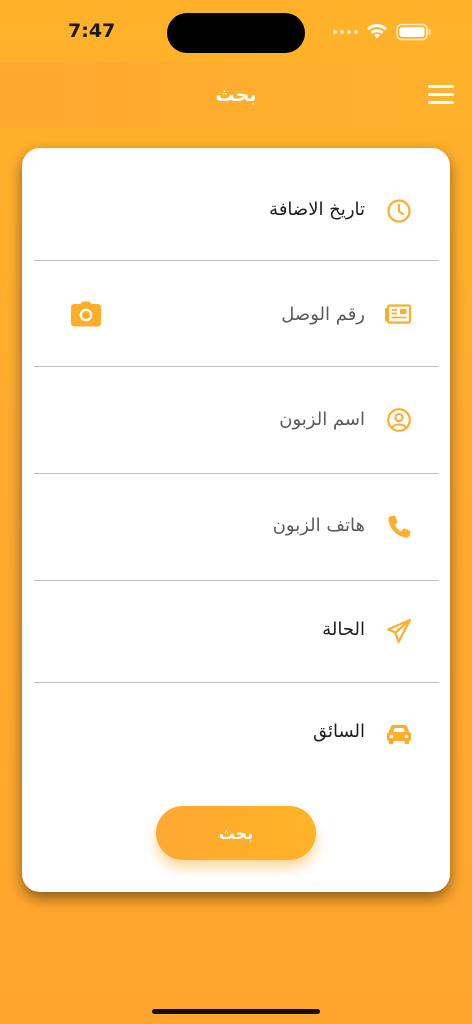 The image size is (472, 1024). What do you see at coordinates (413, 32) in the screenshot?
I see `battery-icon` at bounding box center [413, 32].